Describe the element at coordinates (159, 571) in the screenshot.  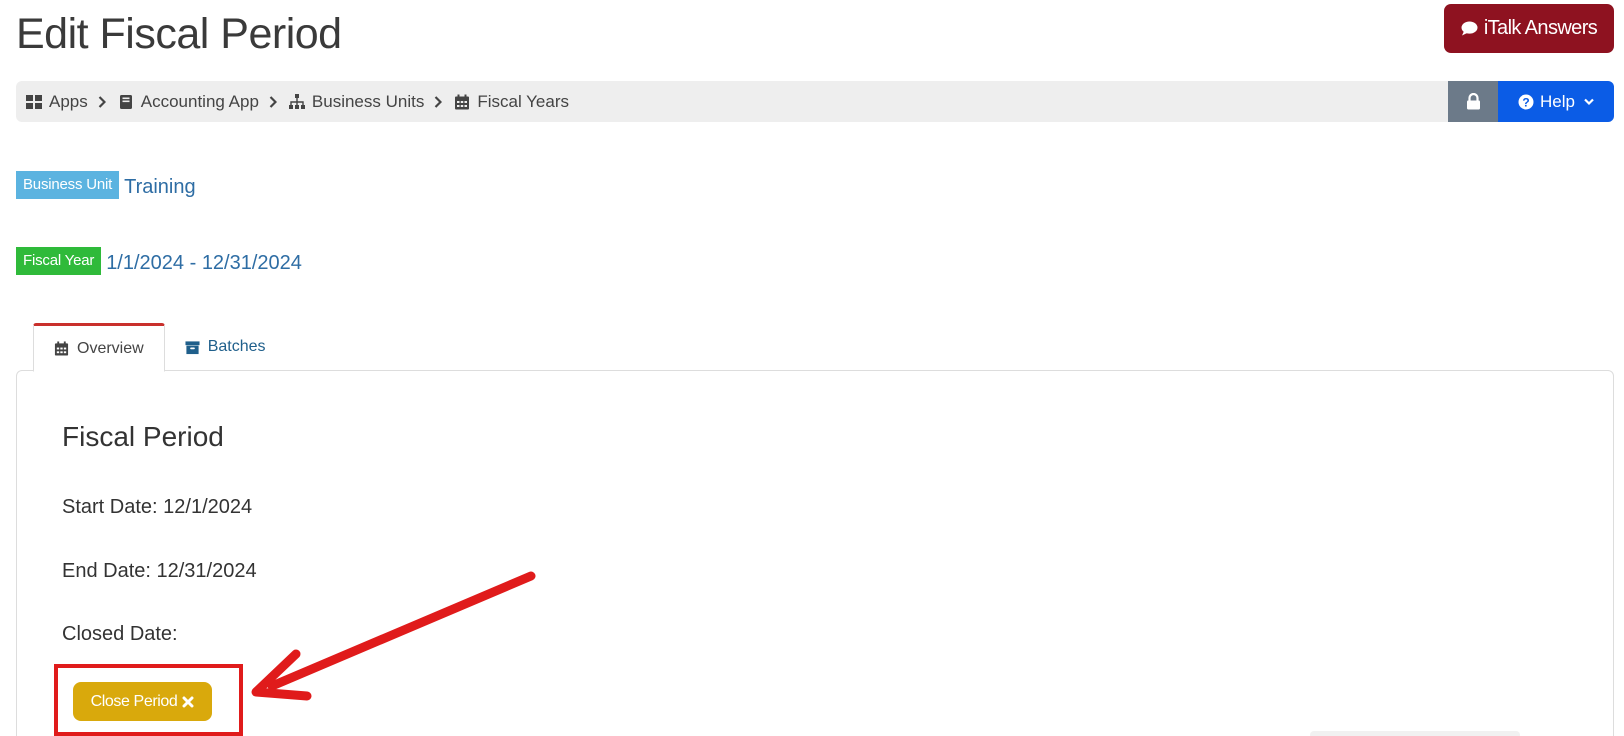
I see `end-date-text: End Date: 12/31/2024` at that location.